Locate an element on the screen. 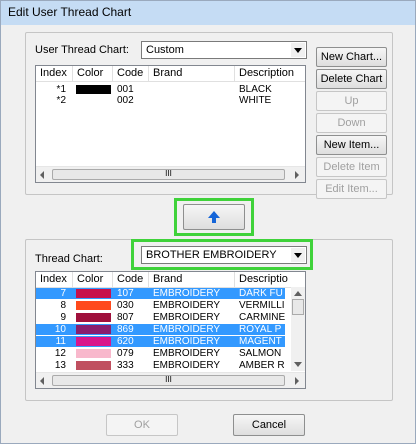 The height and width of the screenshot is (444, 416). cell-code: 807 is located at coordinates (125, 317).